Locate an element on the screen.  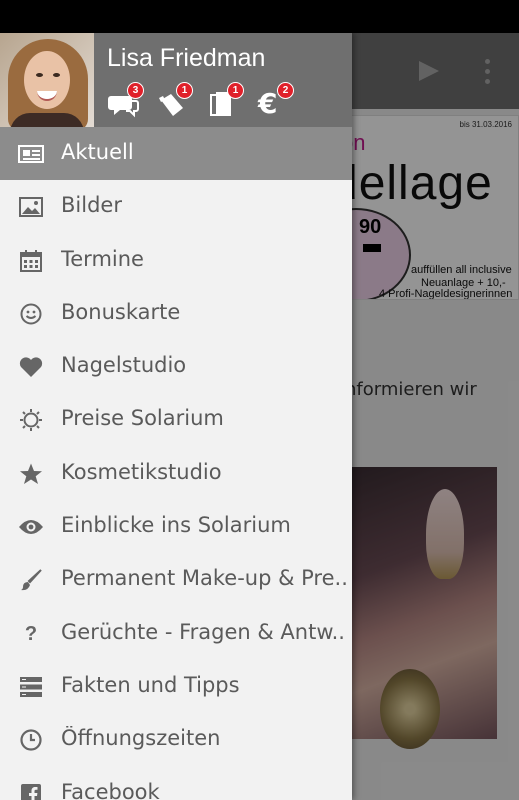
drawer-item-fakten-tipps: Fakten und Tipps is located at coordinates (176, 686).